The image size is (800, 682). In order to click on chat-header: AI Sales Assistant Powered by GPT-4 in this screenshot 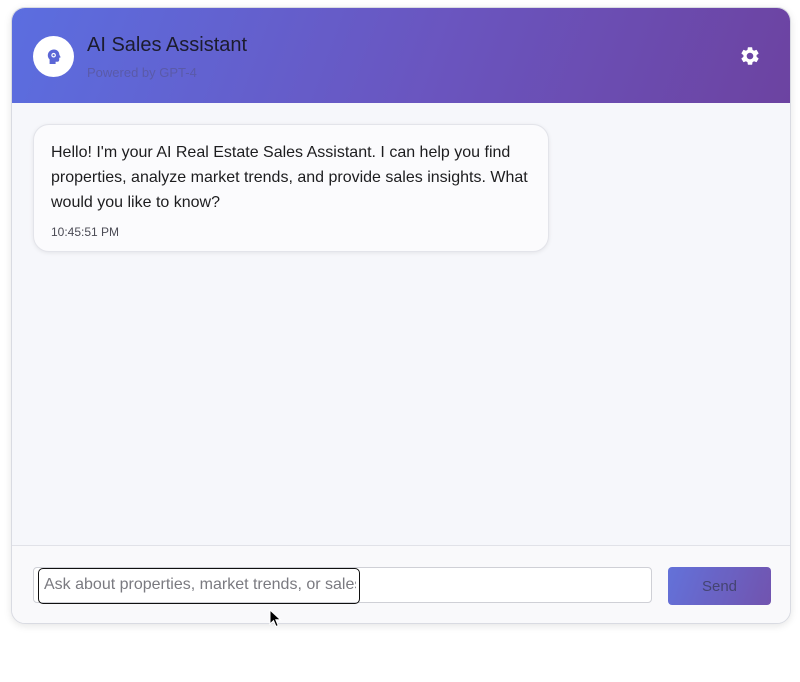, I will do `click(401, 55)`.